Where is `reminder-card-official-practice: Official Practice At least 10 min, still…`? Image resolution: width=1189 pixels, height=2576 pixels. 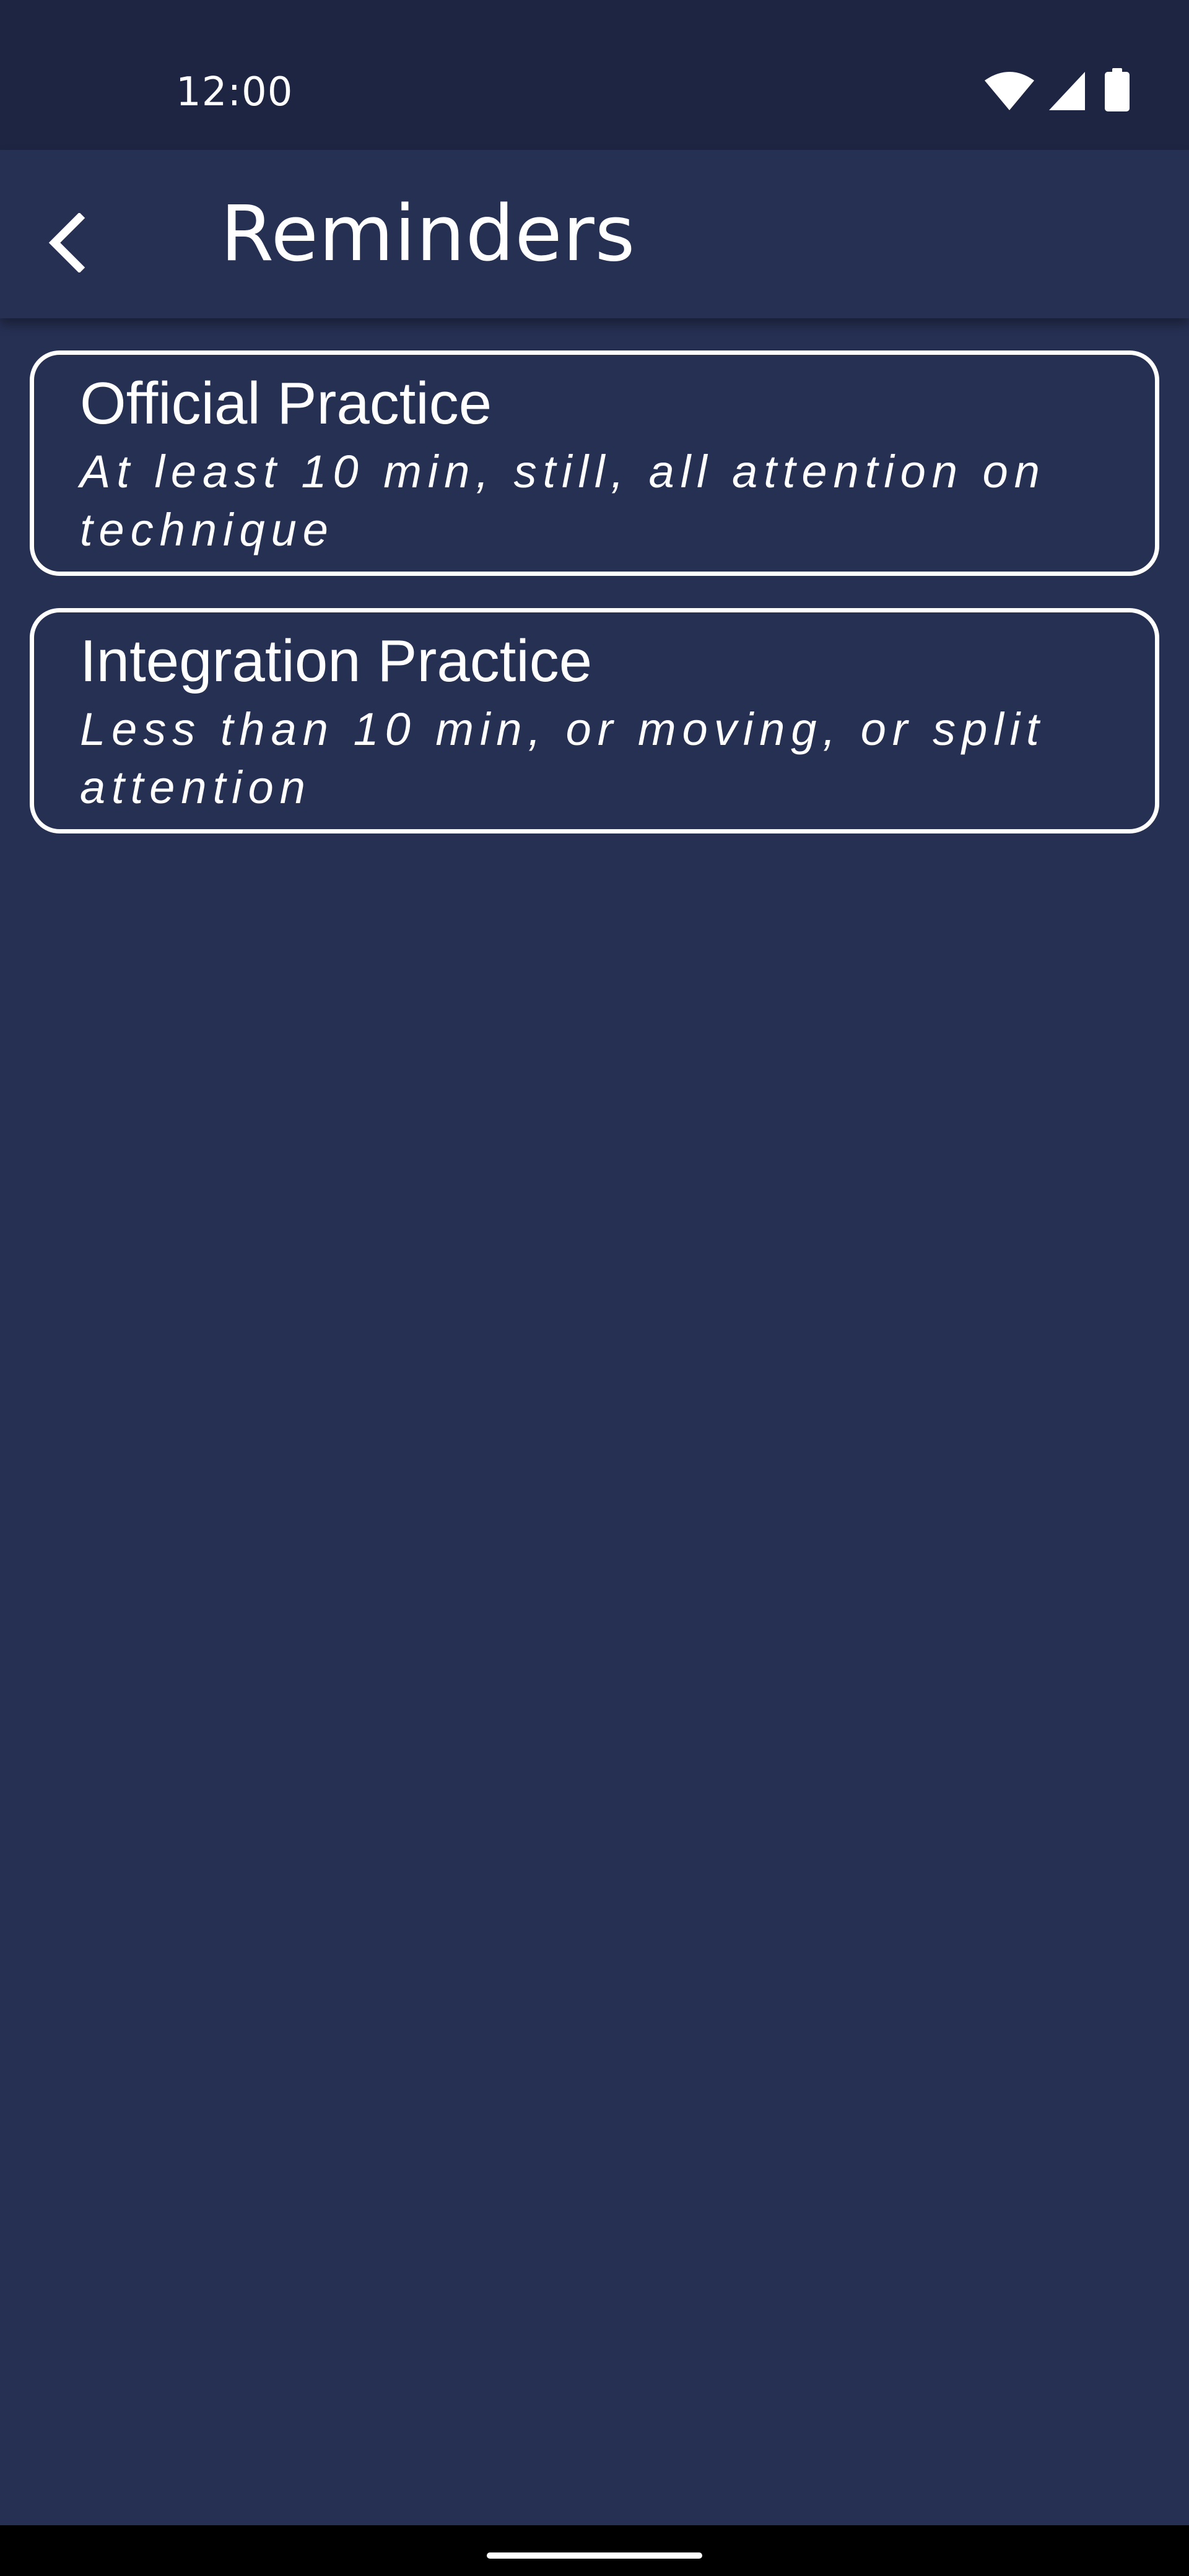 reminder-card-official-practice: Official Practice At least 10 min, still… is located at coordinates (594, 463).